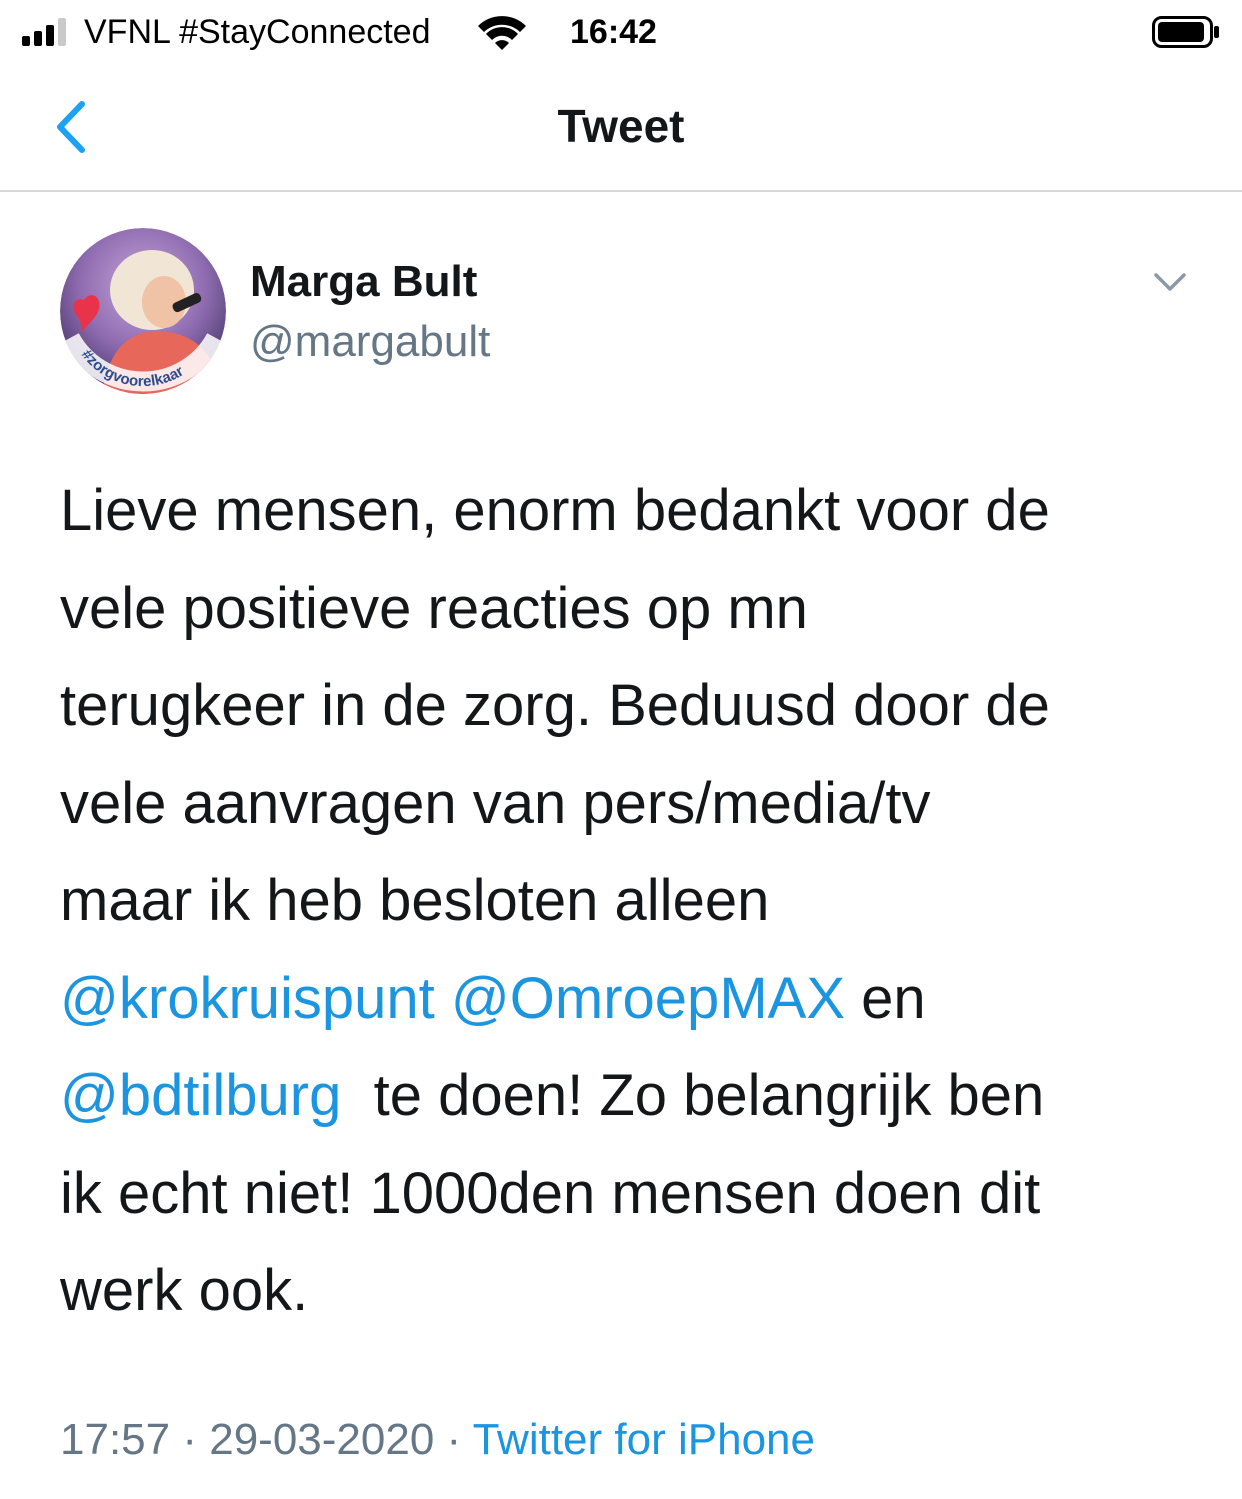 The width and height of the screenshot is (1242, 1499). What do you see at coordinates (257, 32) in the screenshot?
I see `carrier-name: VFNL #StayConnected` at bounding box center [257, 32].